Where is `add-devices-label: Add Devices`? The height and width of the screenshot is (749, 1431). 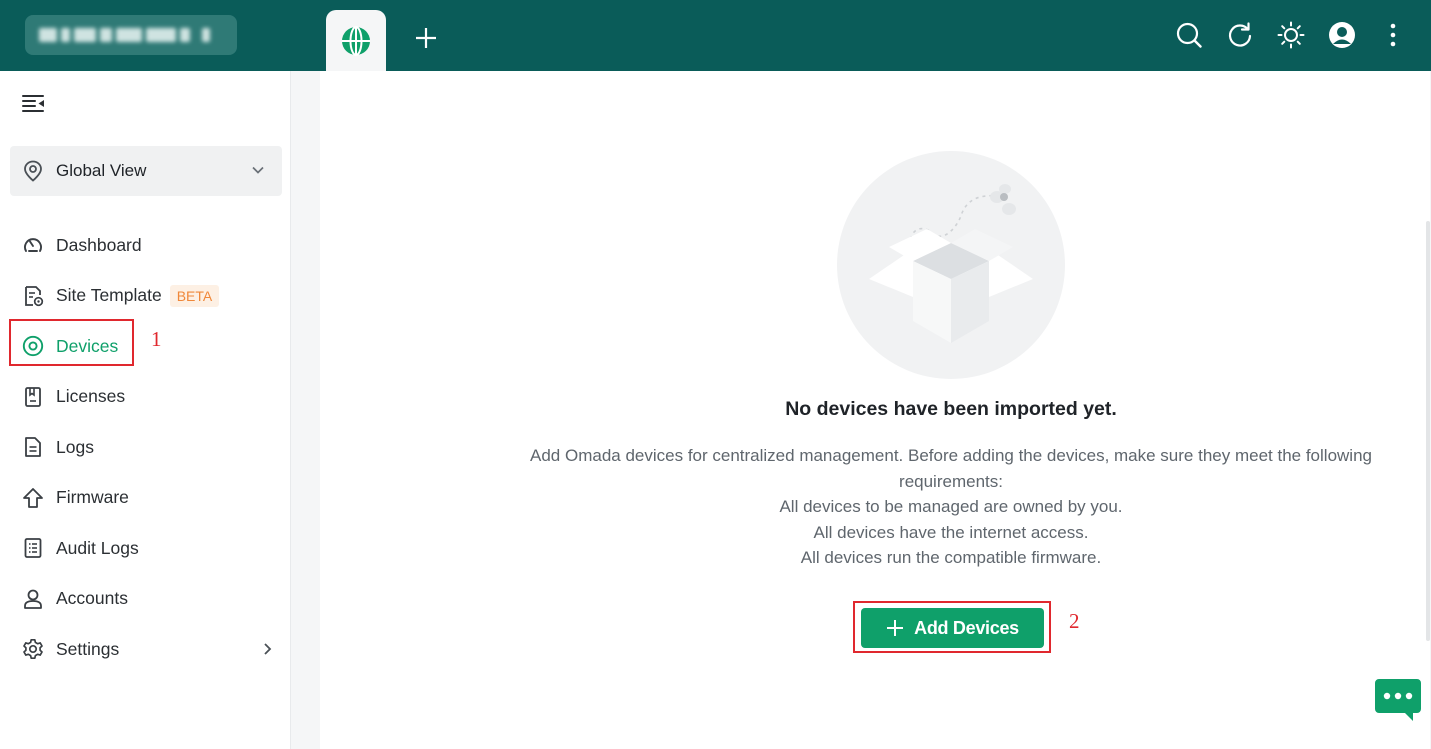
add-devices-label: Add Devices is located at coordinates (966, 627).